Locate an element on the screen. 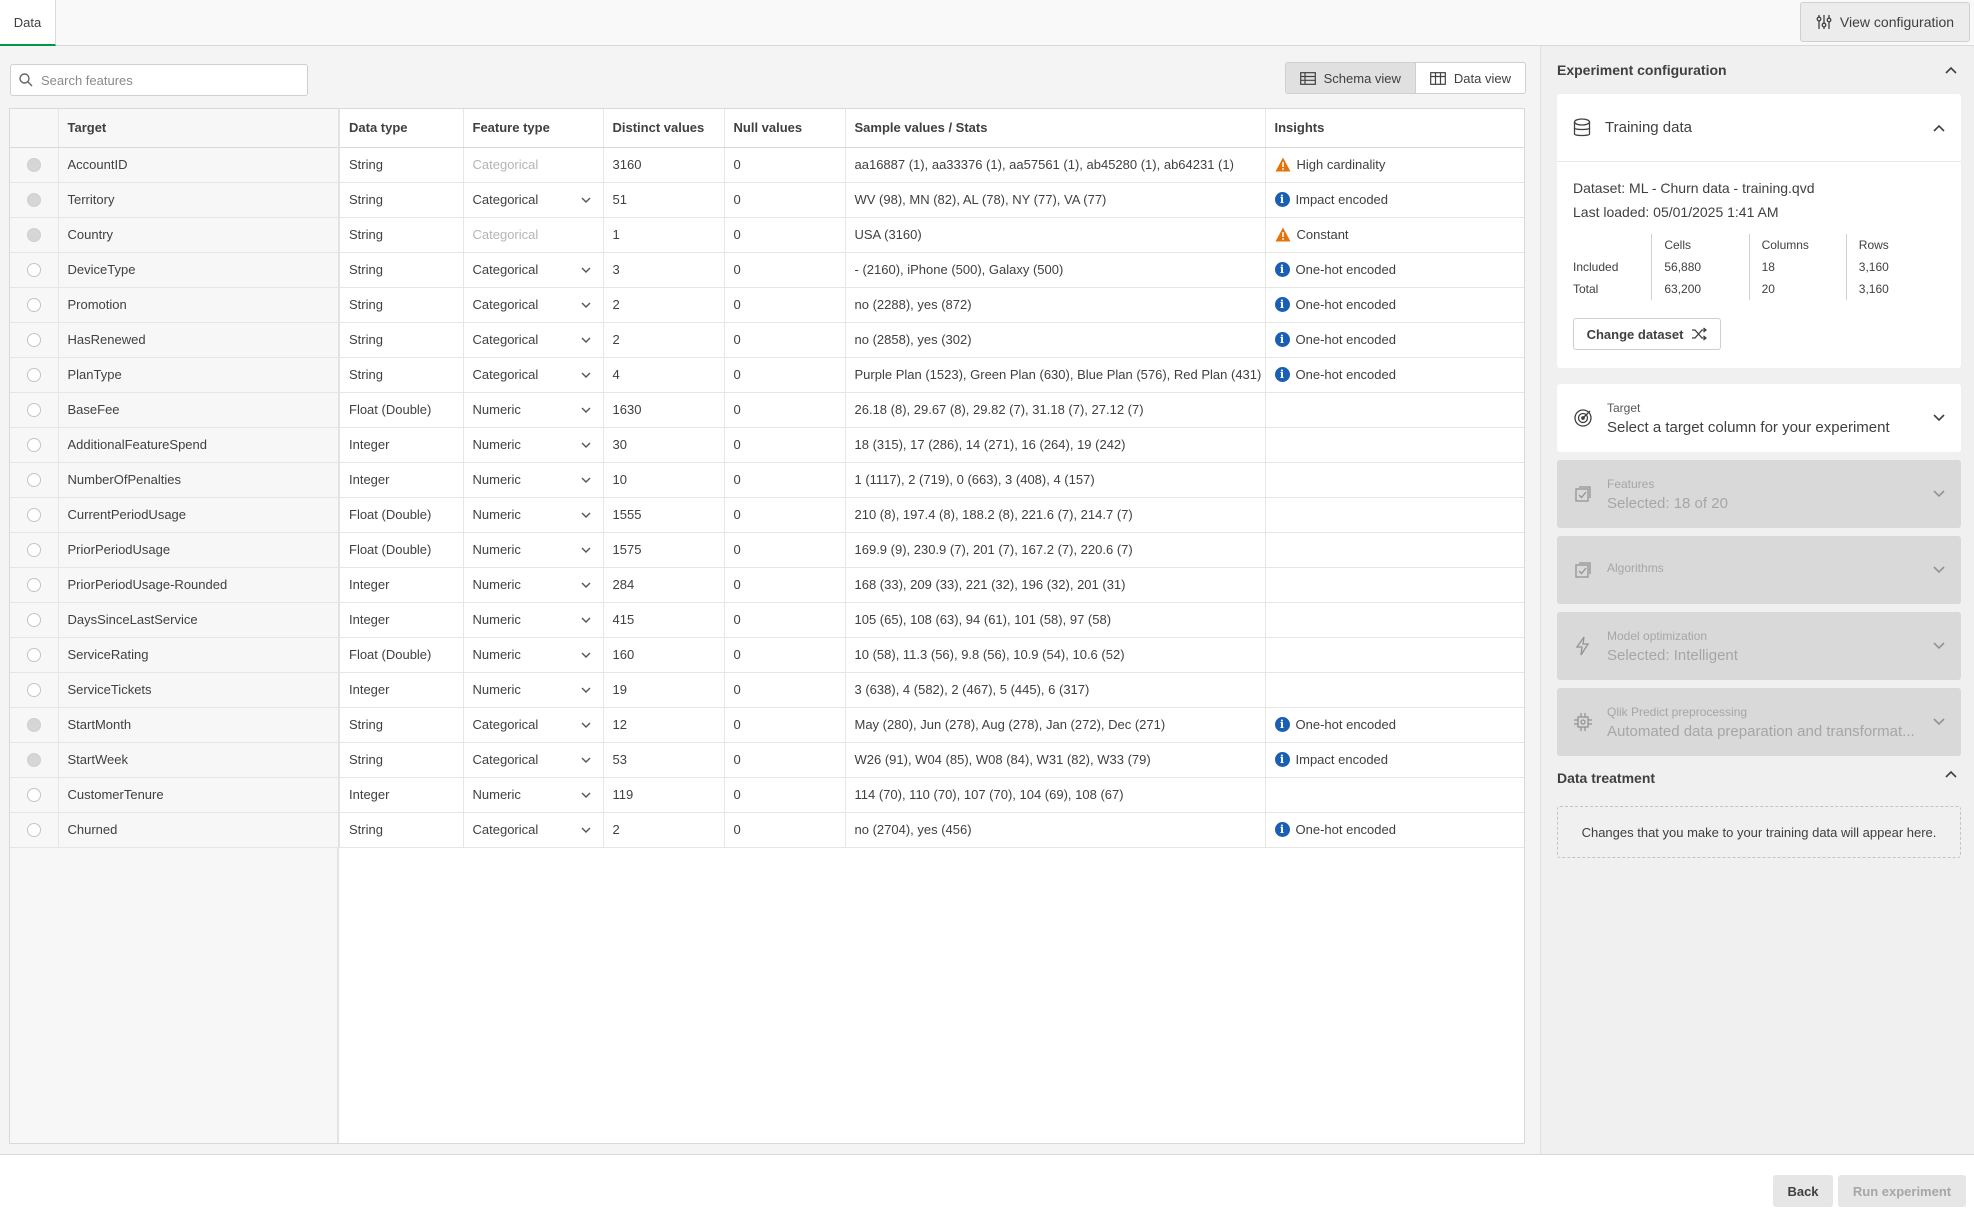 The image size is (1974, 1210). view-configuration-button: View configuration is located at coordinates (1885, 22).